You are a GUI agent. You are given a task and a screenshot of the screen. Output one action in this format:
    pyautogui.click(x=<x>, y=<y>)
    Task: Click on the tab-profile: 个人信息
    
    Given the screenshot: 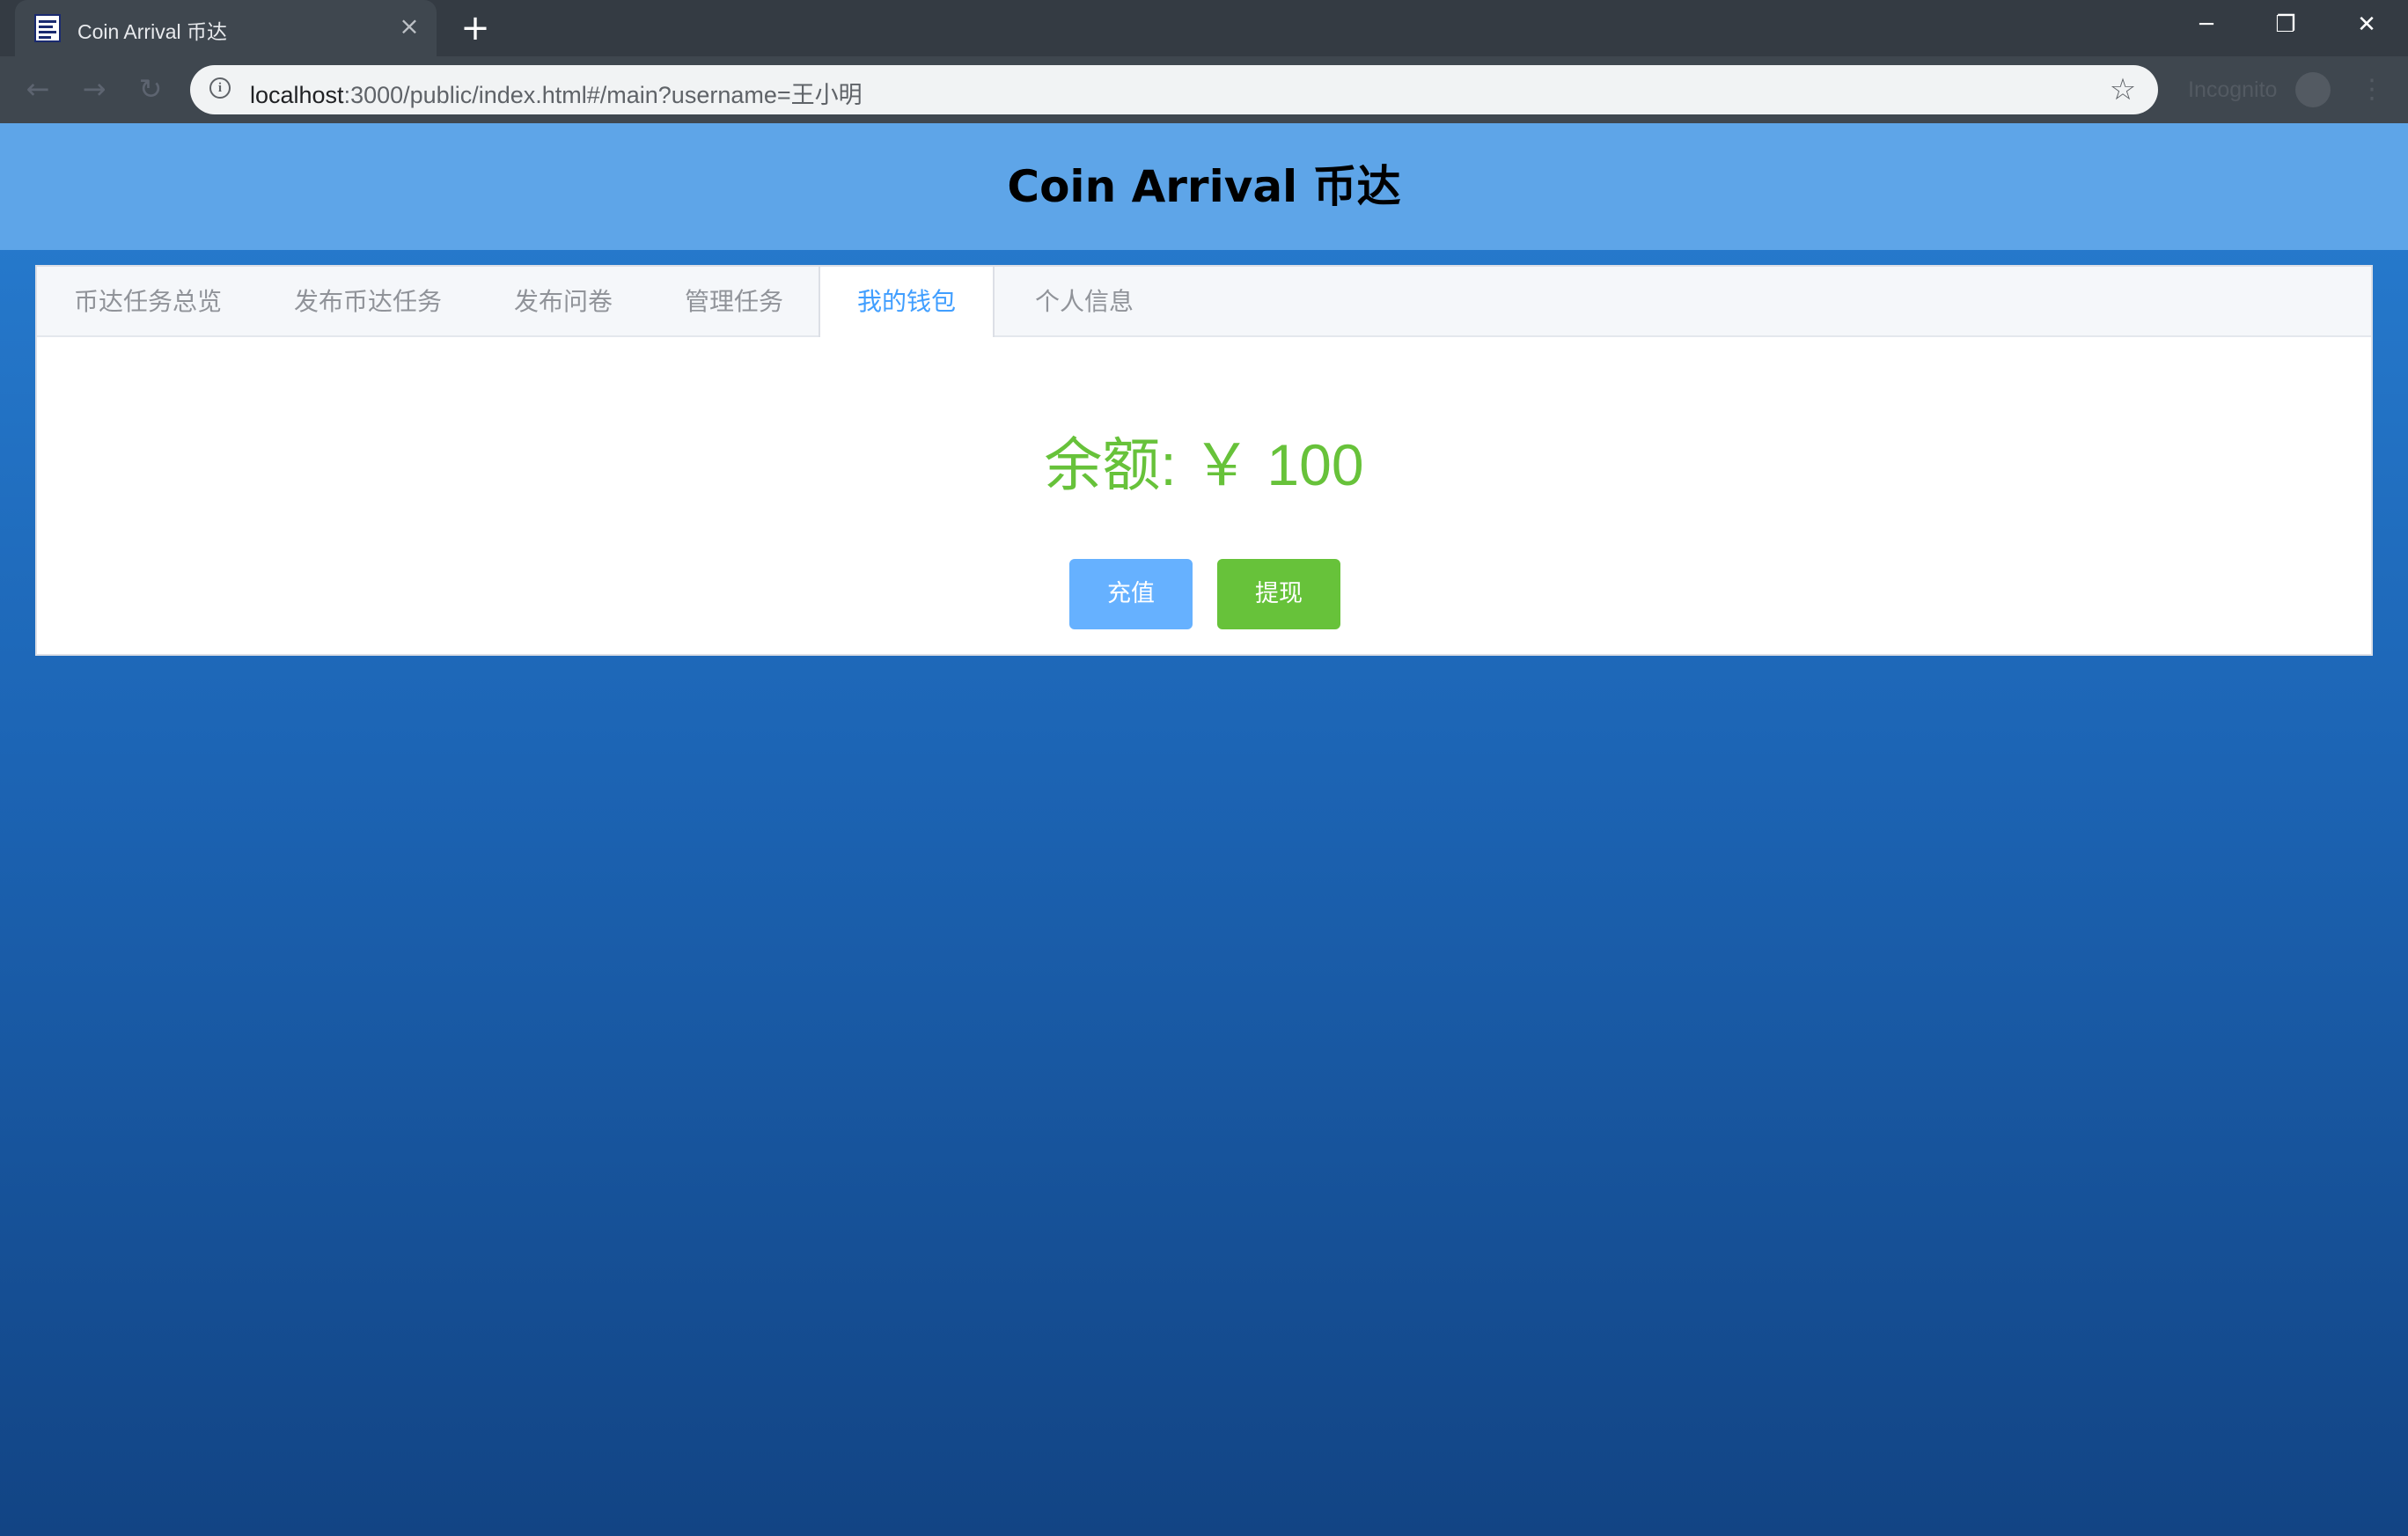 What is the action you would take?
    pyautogui.click(x=1084, y=302)
    